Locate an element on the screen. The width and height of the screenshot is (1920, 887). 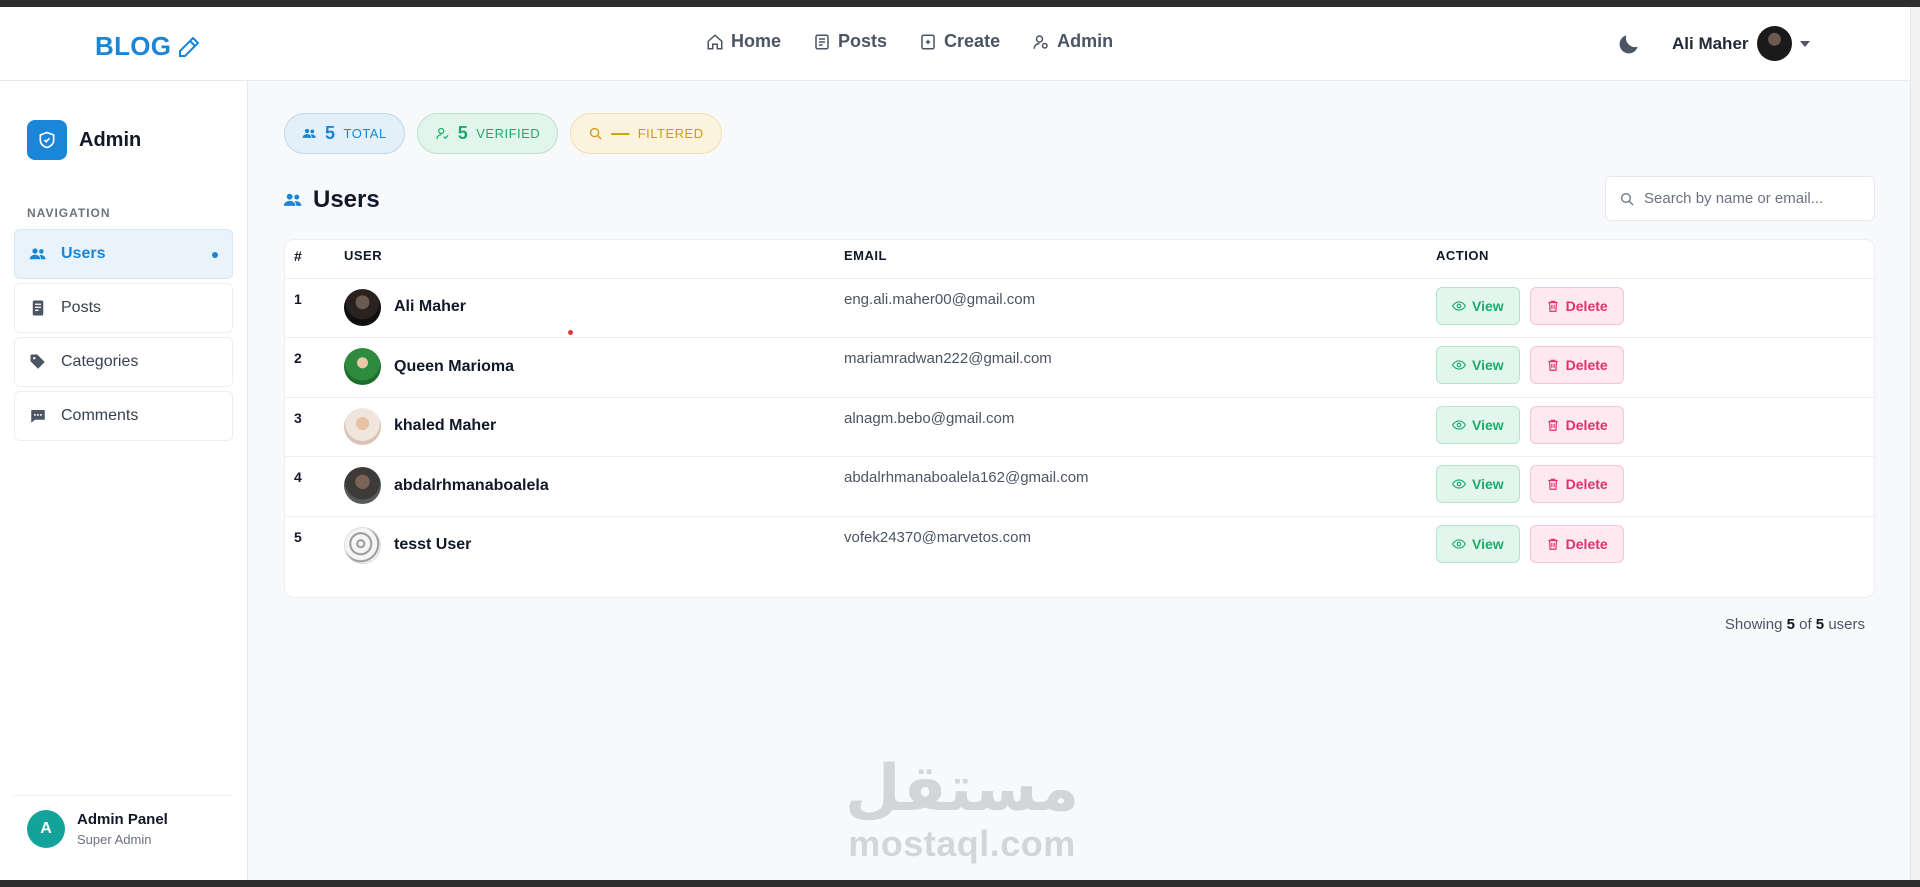
row-number: 1 is located at coordinates (314, 307).